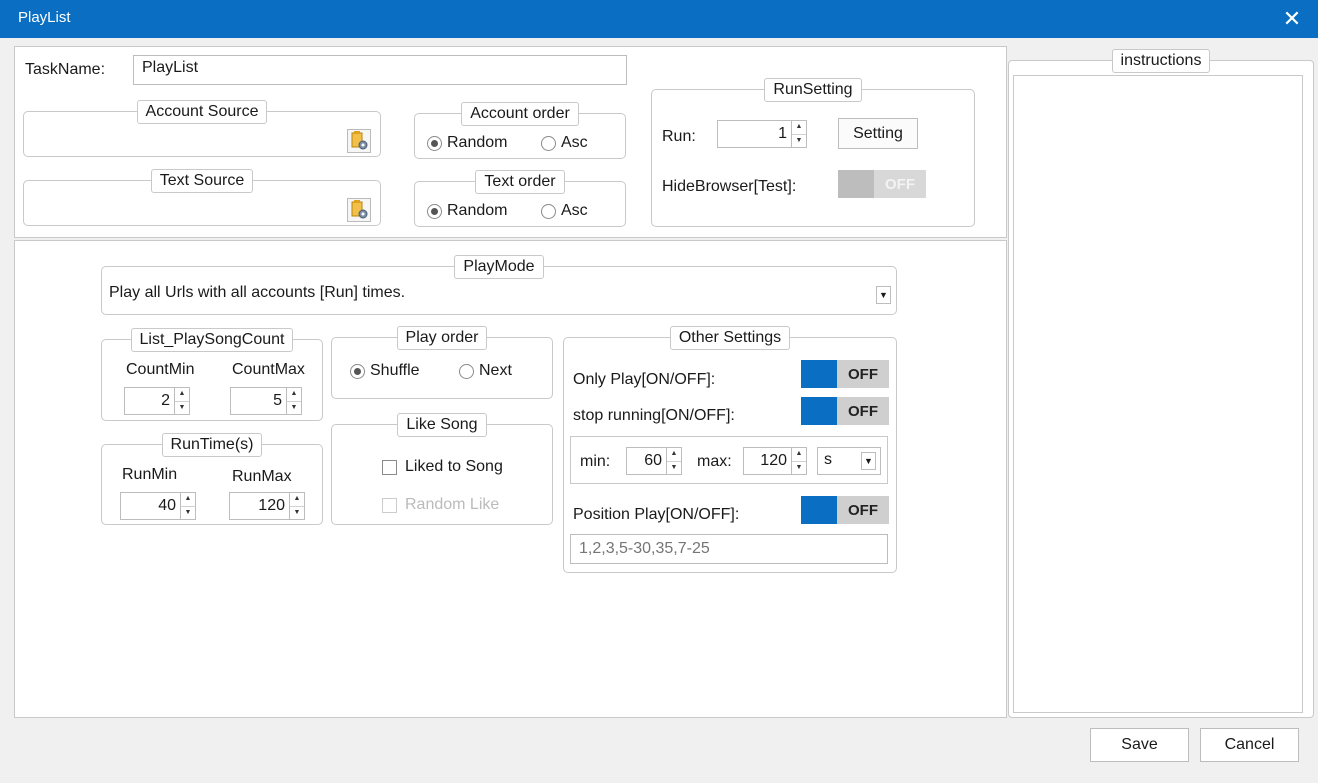  I want to click on run-stepper: 1 ▲ ▼, so click(762, 134).